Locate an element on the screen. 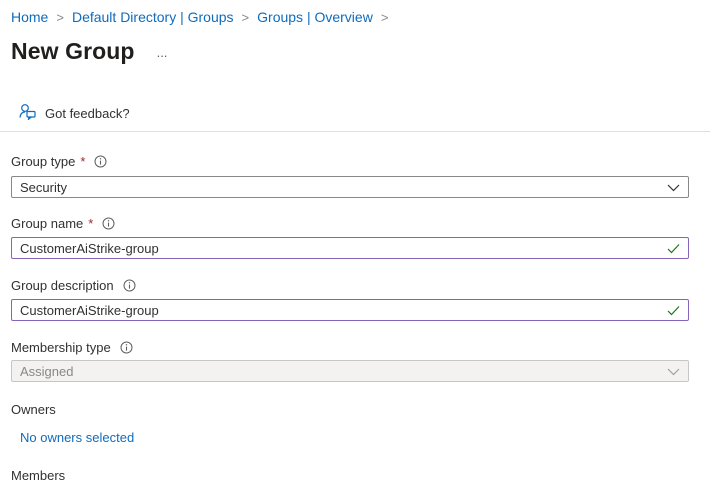 The image size is (710, 497). page-title: New Group is located at coordinates (73, 51).